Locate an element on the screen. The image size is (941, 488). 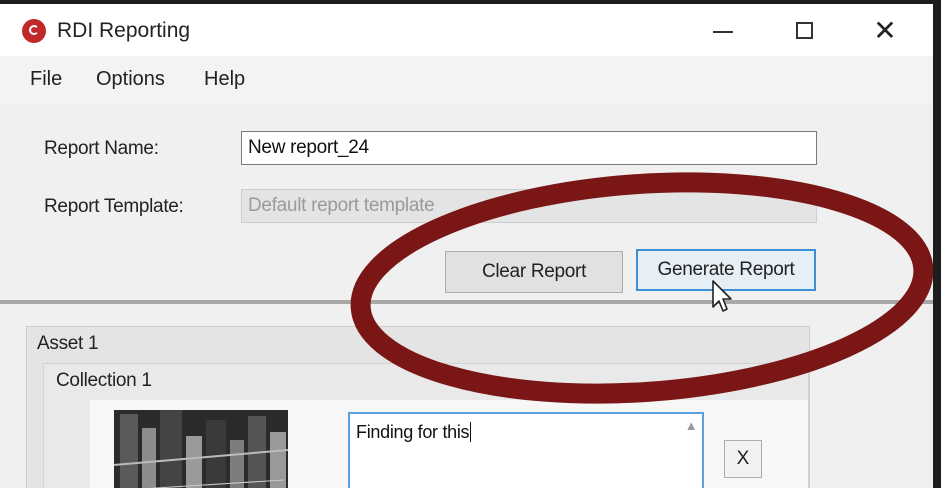
report-name-input: New report_24 is located at coordinates (529, 148).